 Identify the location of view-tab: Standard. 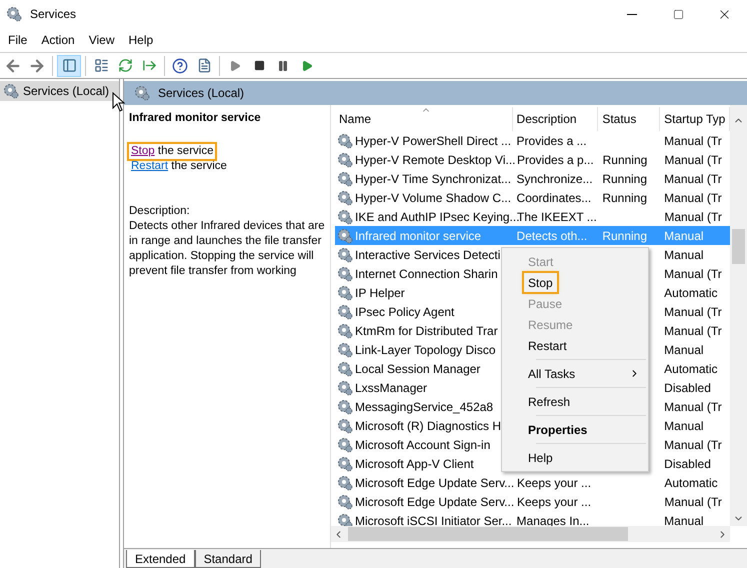
(228, 559).